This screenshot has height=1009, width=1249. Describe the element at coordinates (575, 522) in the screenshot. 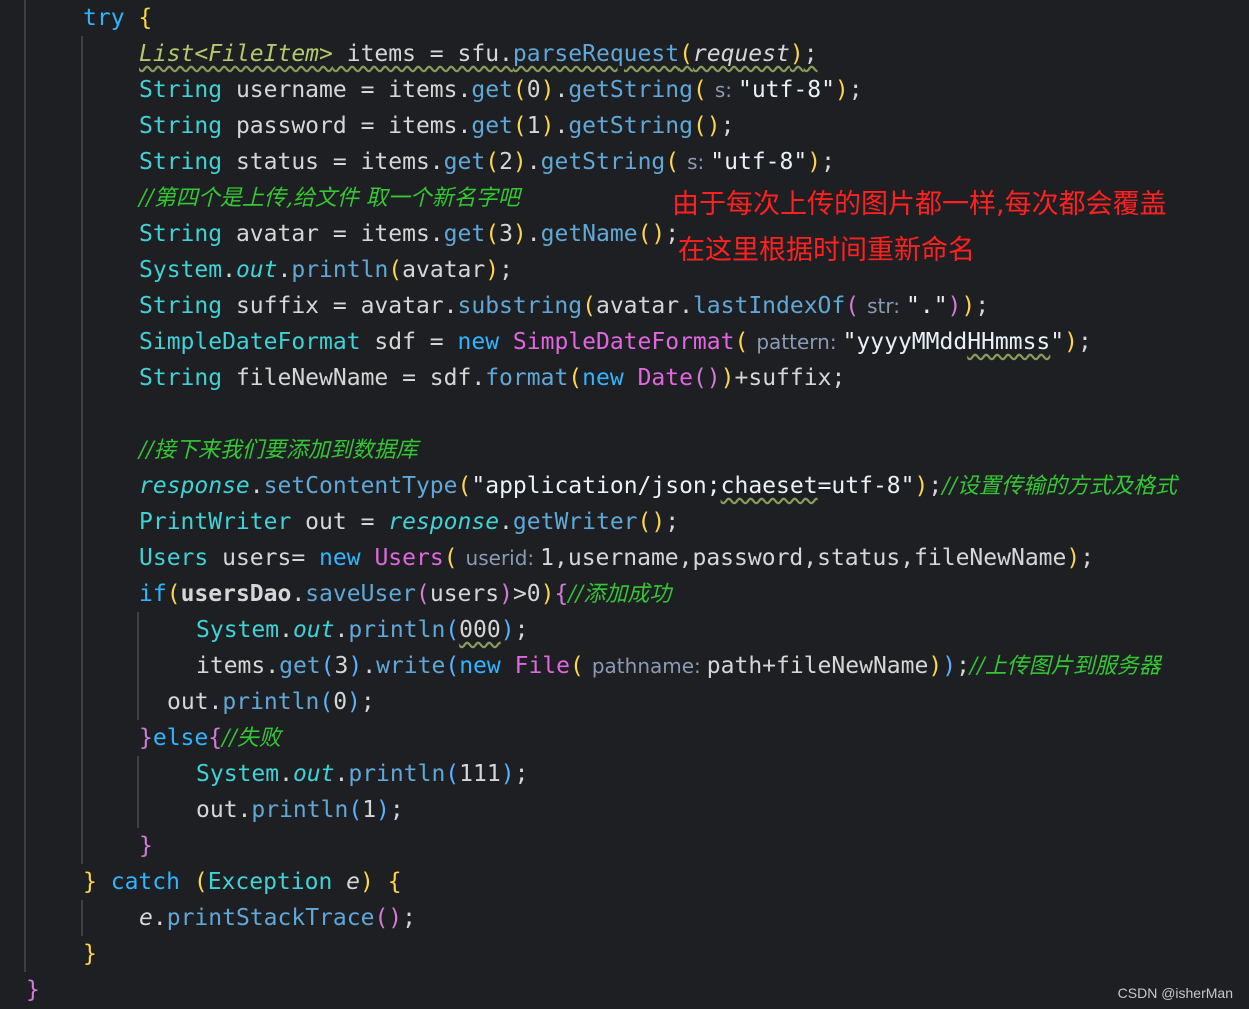

I see `method-name: getWriter` at that location.